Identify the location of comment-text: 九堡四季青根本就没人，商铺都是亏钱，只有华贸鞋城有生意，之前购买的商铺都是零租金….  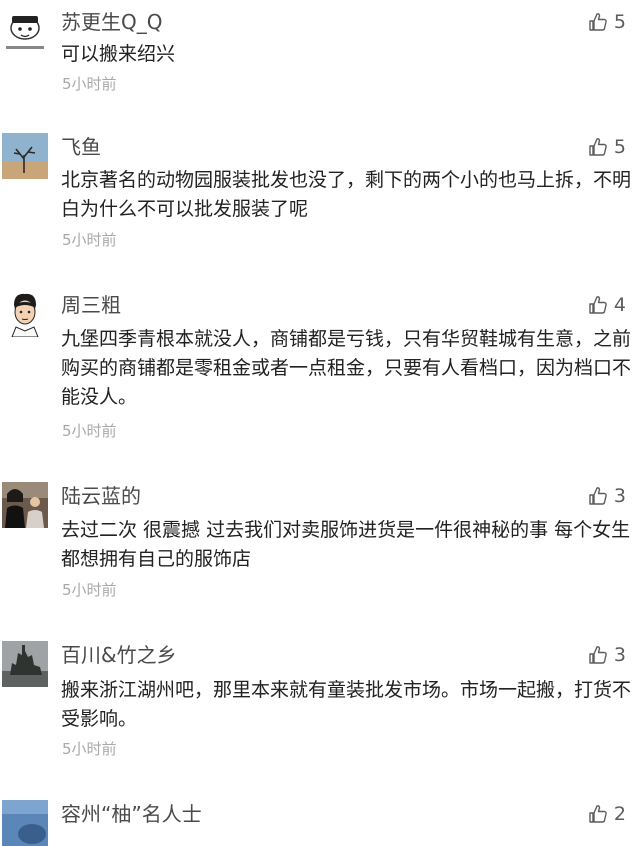
(346, 368).